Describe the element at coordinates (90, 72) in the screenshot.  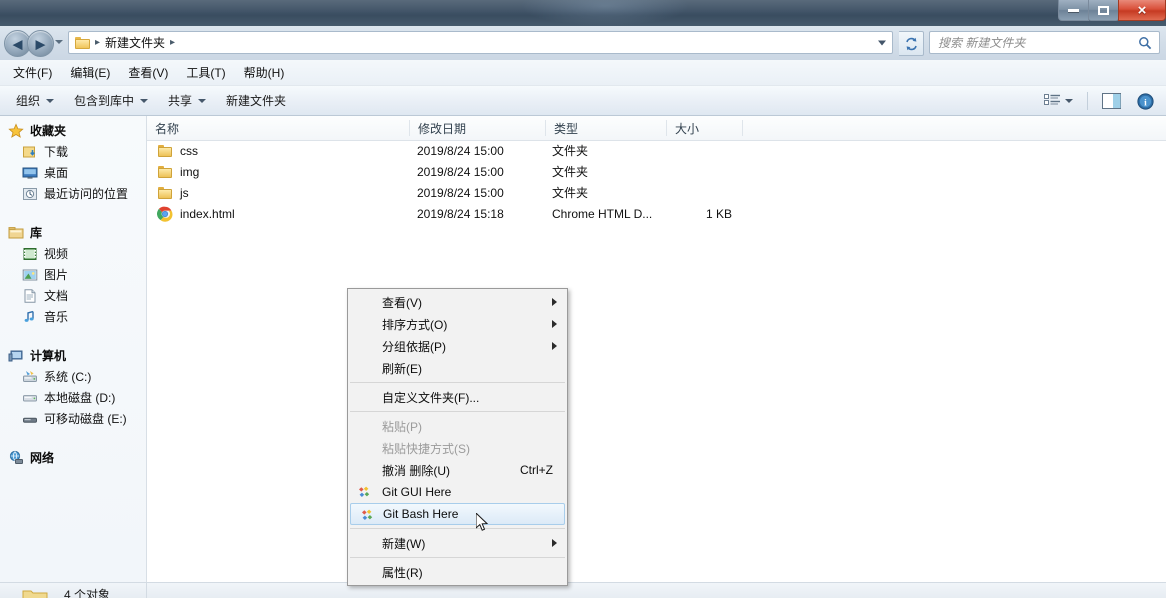
I see `menu-item-edit: 编辑(E)` at that location.